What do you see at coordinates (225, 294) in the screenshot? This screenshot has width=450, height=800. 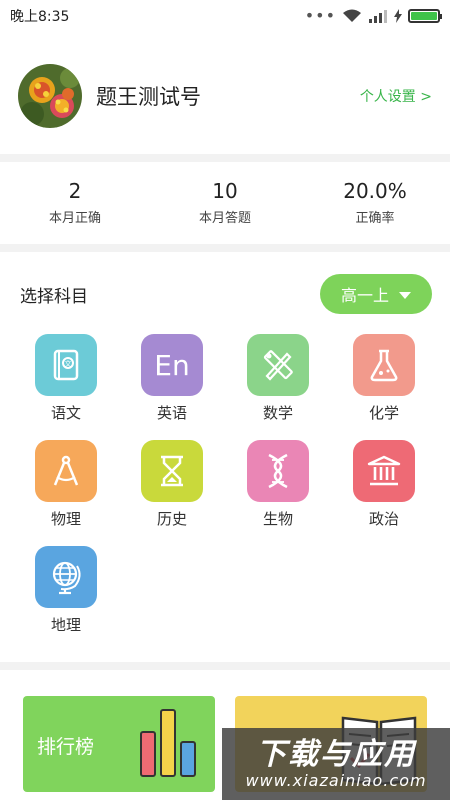 I see `subject-select-header: 选择科目 高一上` at bounding box center [225, 294].